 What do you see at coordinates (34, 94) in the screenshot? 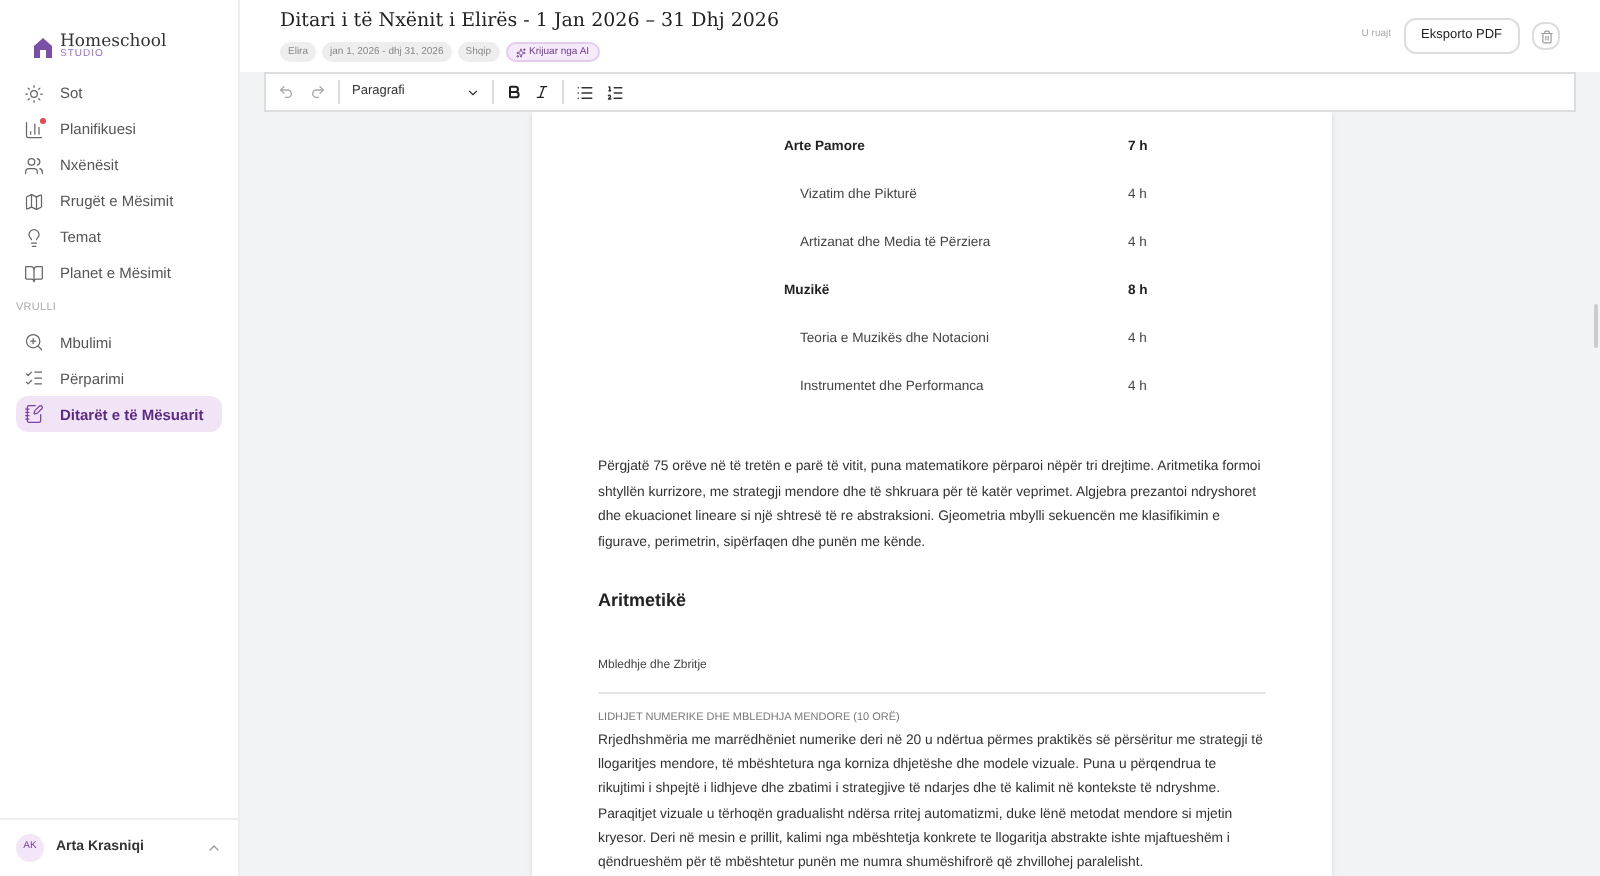
I see `sun-icon` at bounding box center [34, 94].